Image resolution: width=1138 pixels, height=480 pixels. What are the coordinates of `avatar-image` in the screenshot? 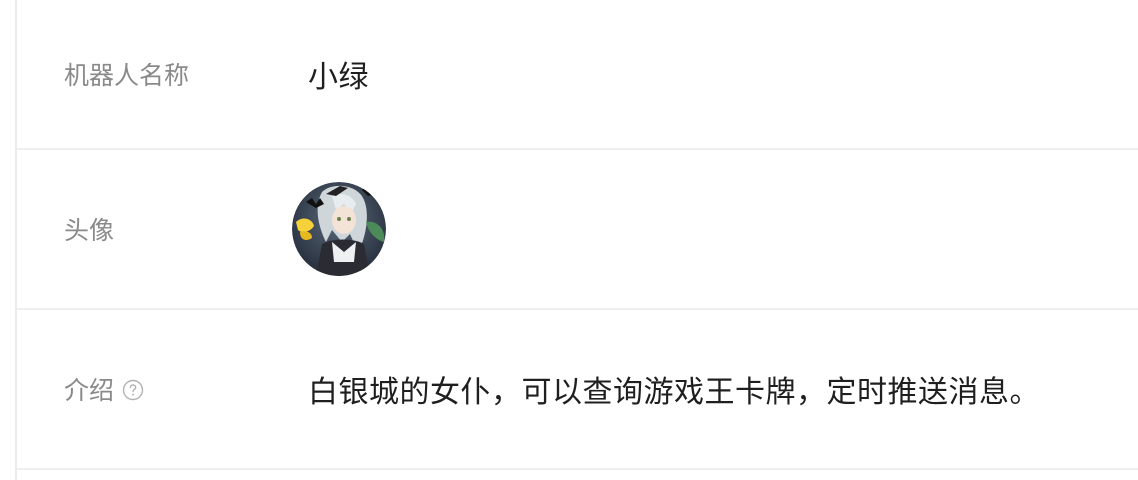 It's located at (339, 229).